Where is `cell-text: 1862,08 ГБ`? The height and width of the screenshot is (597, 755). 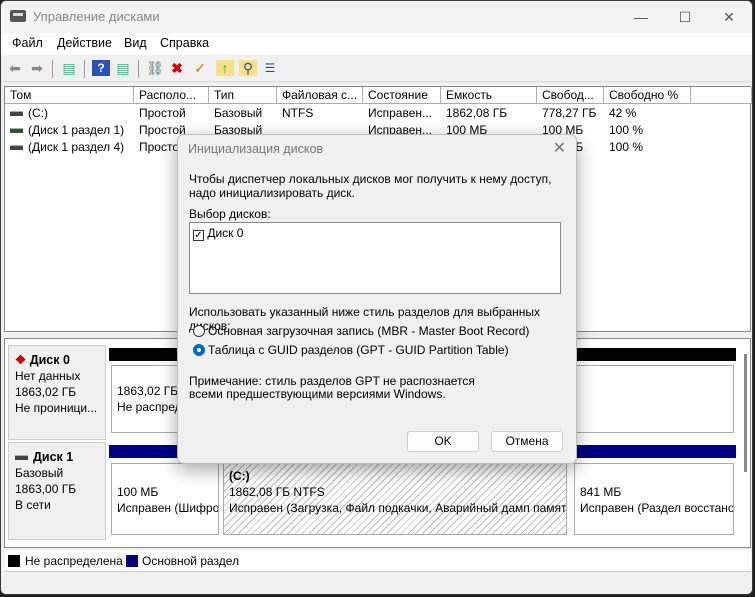 cell-text: 1862,08 ГБ is located at coordinates (477, 113).